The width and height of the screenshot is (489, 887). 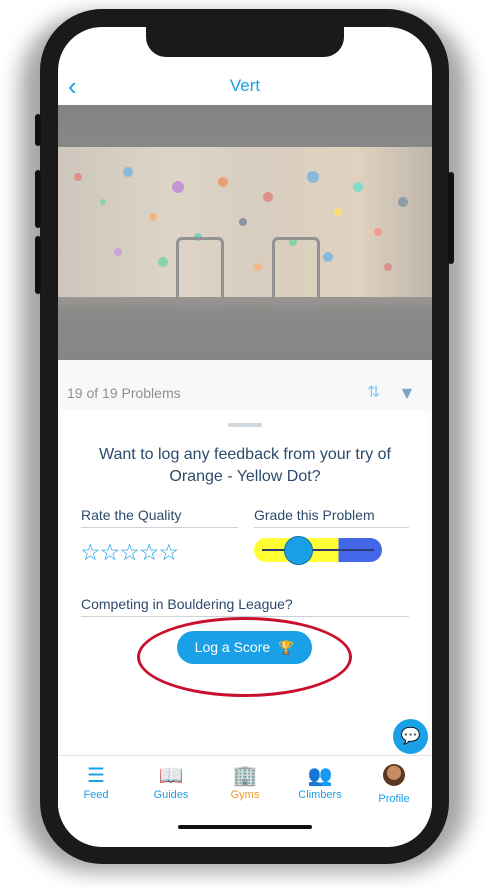 I want to click on nav-bar: ‹ Vert, so click(x=245, y=85).